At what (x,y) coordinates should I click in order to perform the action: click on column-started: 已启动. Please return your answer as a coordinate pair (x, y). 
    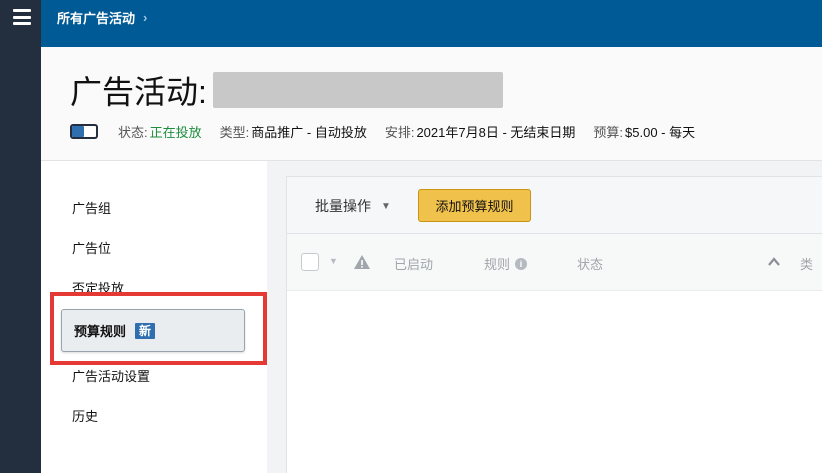
    Looking at the image, I should click on (413, 263).